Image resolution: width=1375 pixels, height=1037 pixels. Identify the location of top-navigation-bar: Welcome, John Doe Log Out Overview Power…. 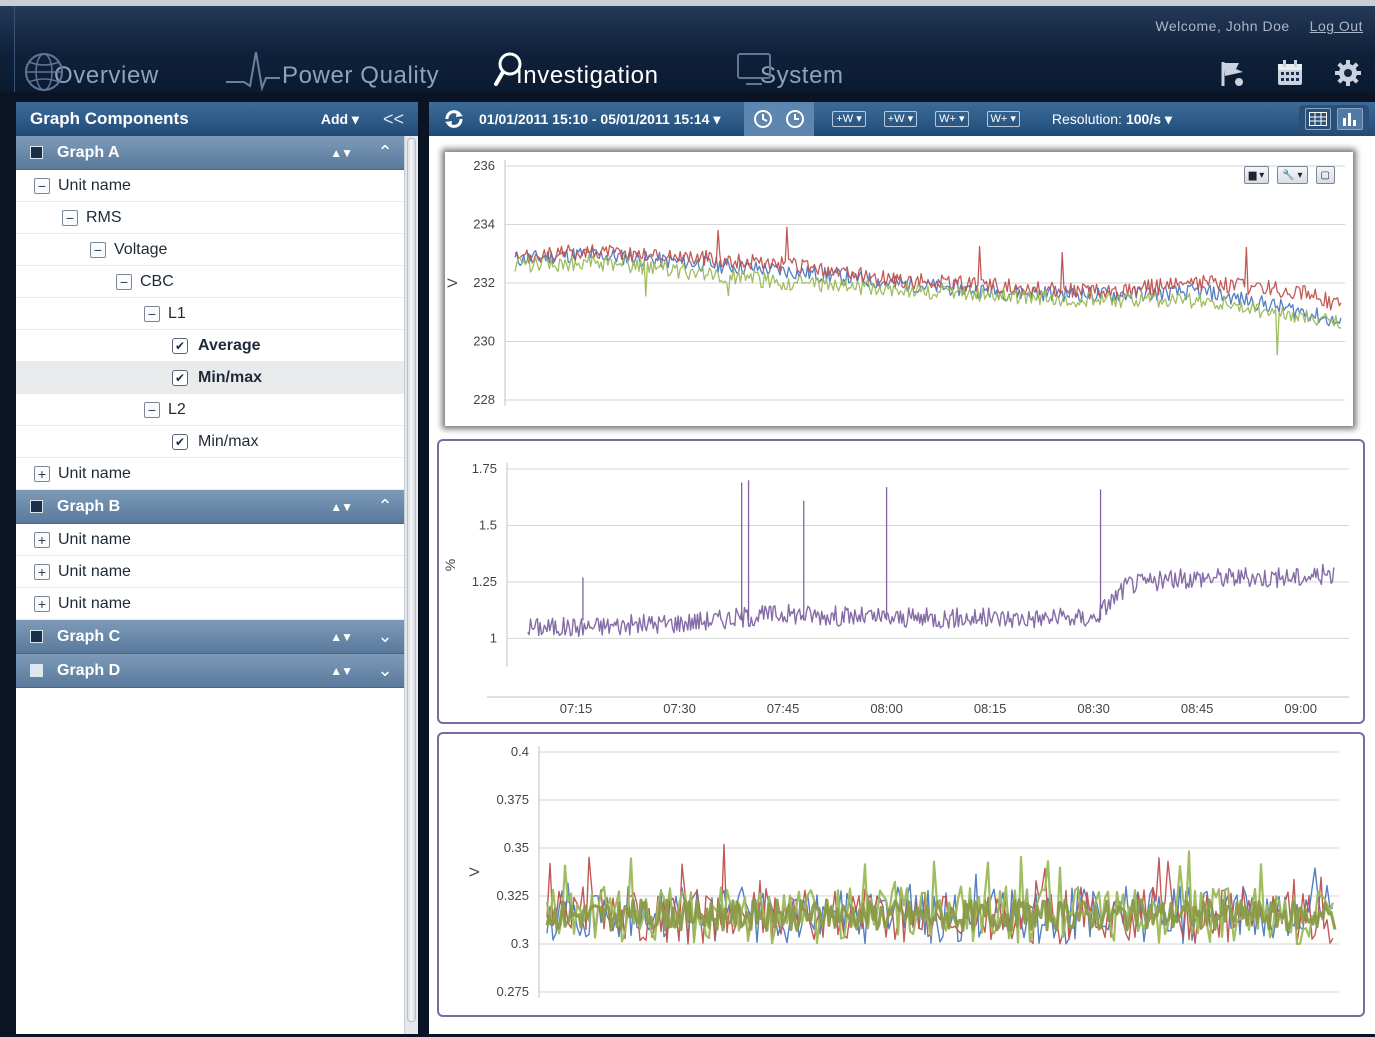
(687, 46).